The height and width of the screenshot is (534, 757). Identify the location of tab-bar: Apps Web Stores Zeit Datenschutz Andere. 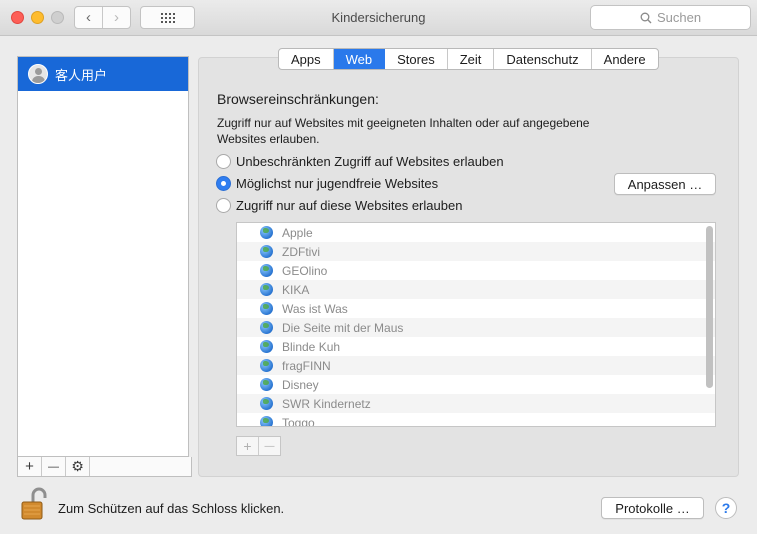
(468, 59).